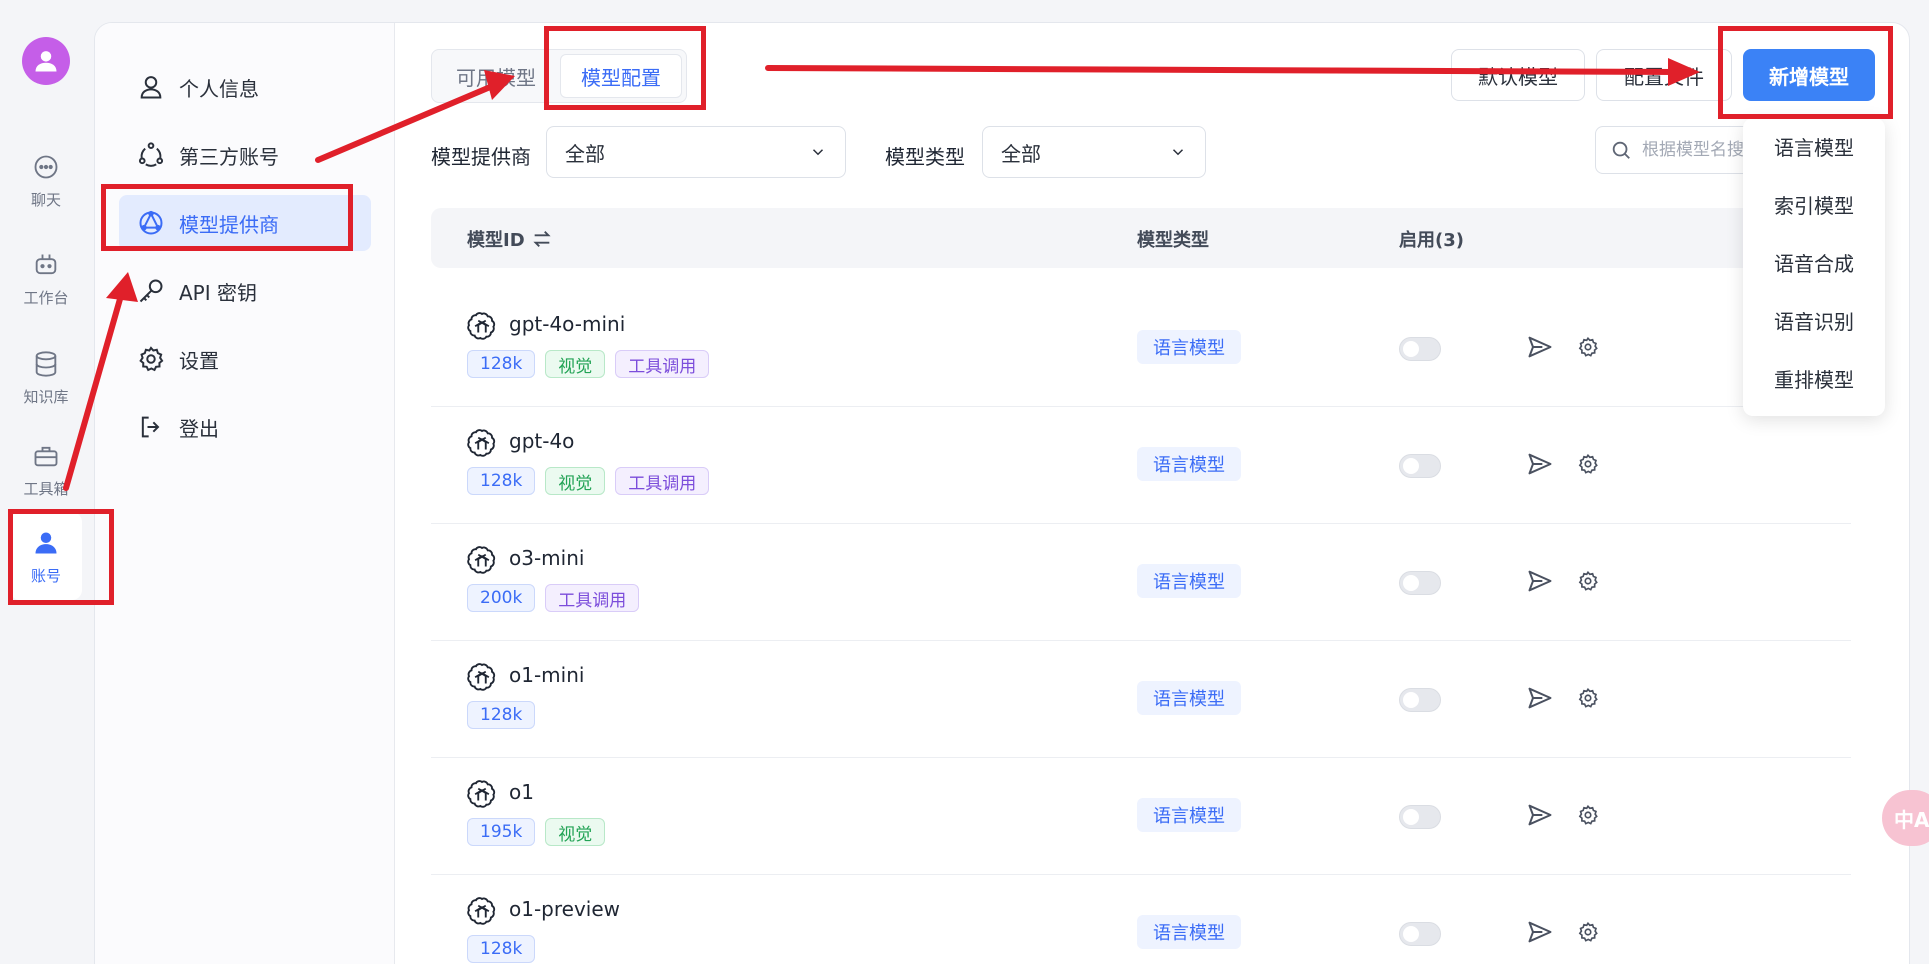 This screenshot has width=1929, height=964. I want to click on chevron-down-icon, so click(818, 152).